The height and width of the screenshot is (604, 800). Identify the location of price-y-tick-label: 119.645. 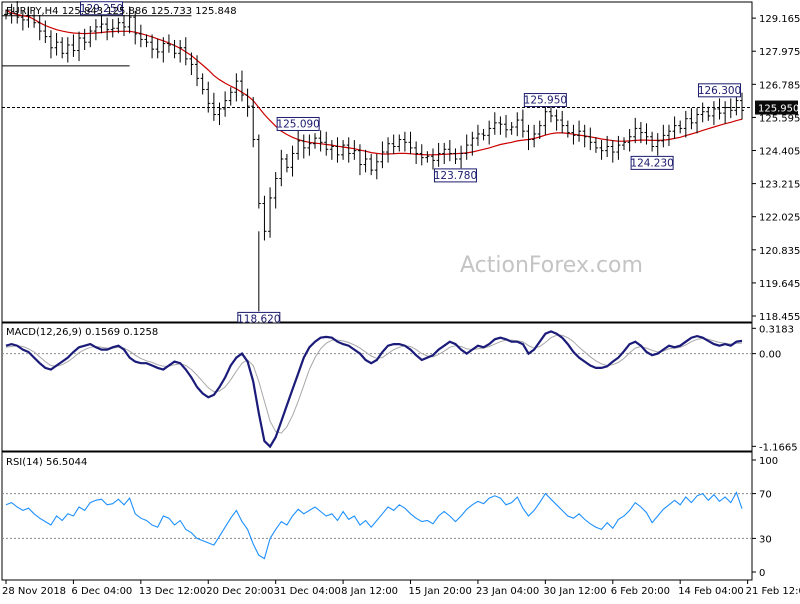
(779, 284).